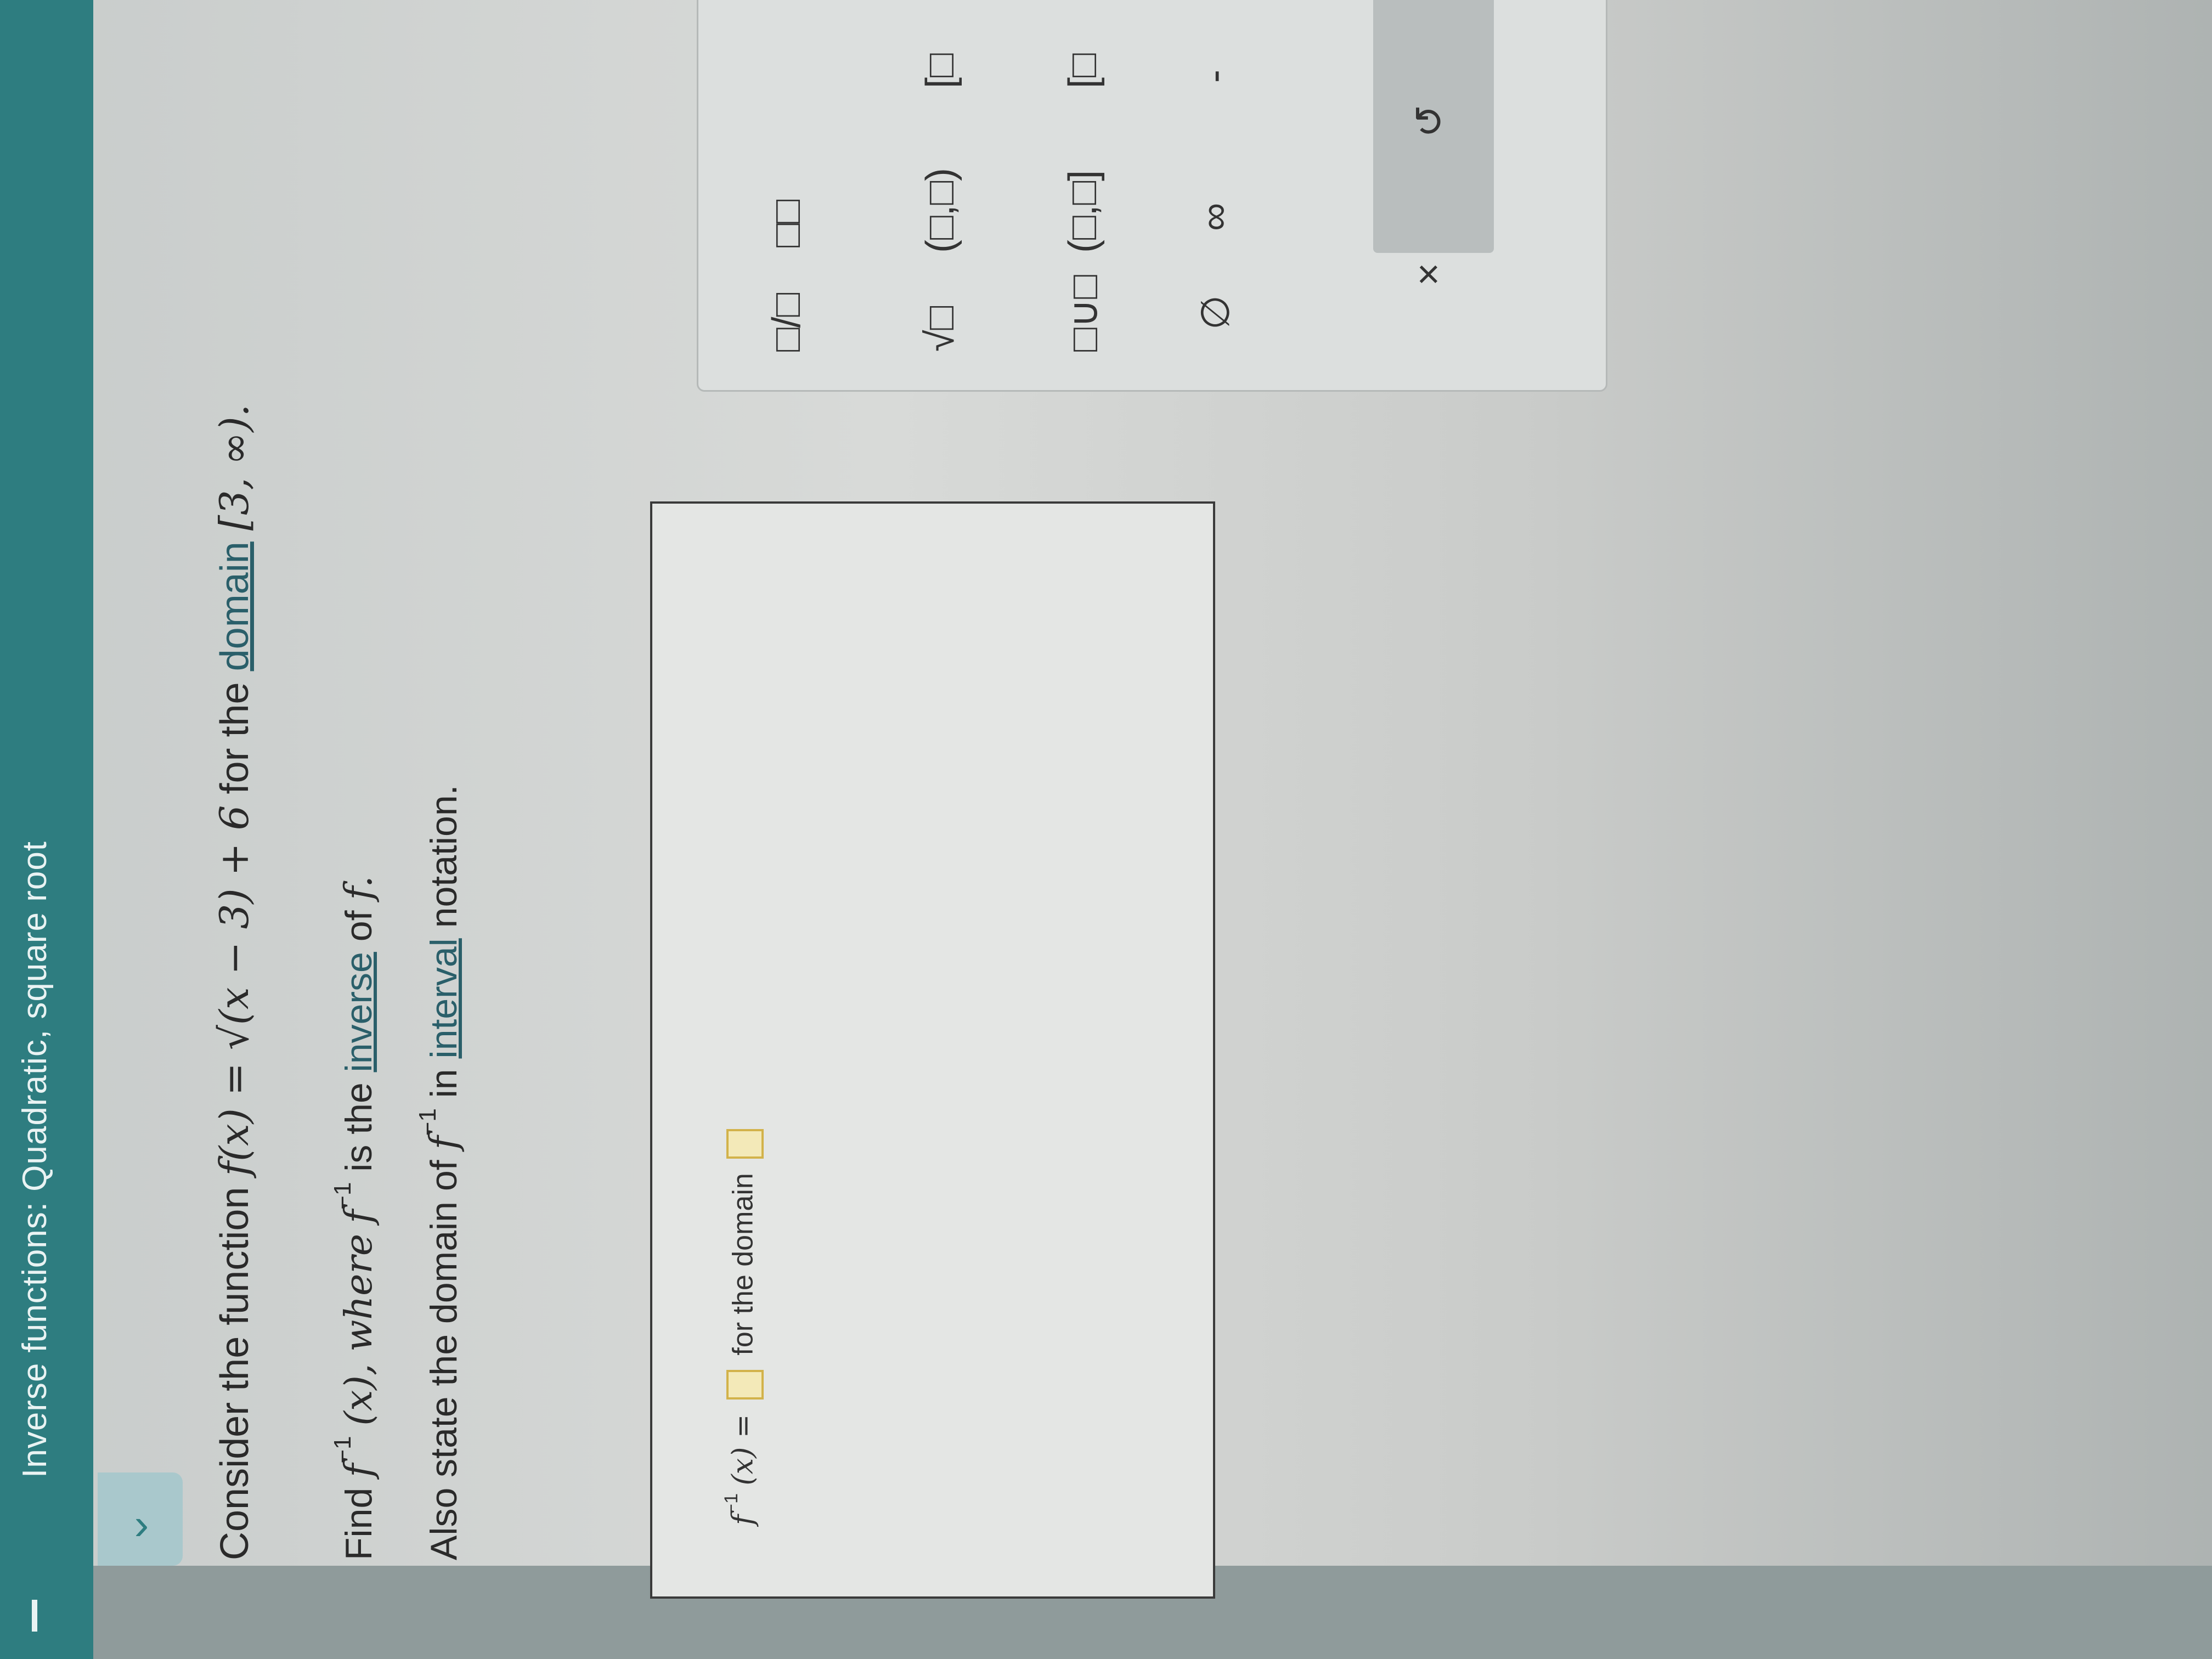 The image size is (2212, 1659). Describe the element at coordinates (787, 322) in the screenshot. I see `fraction-key: □/□` at that location.